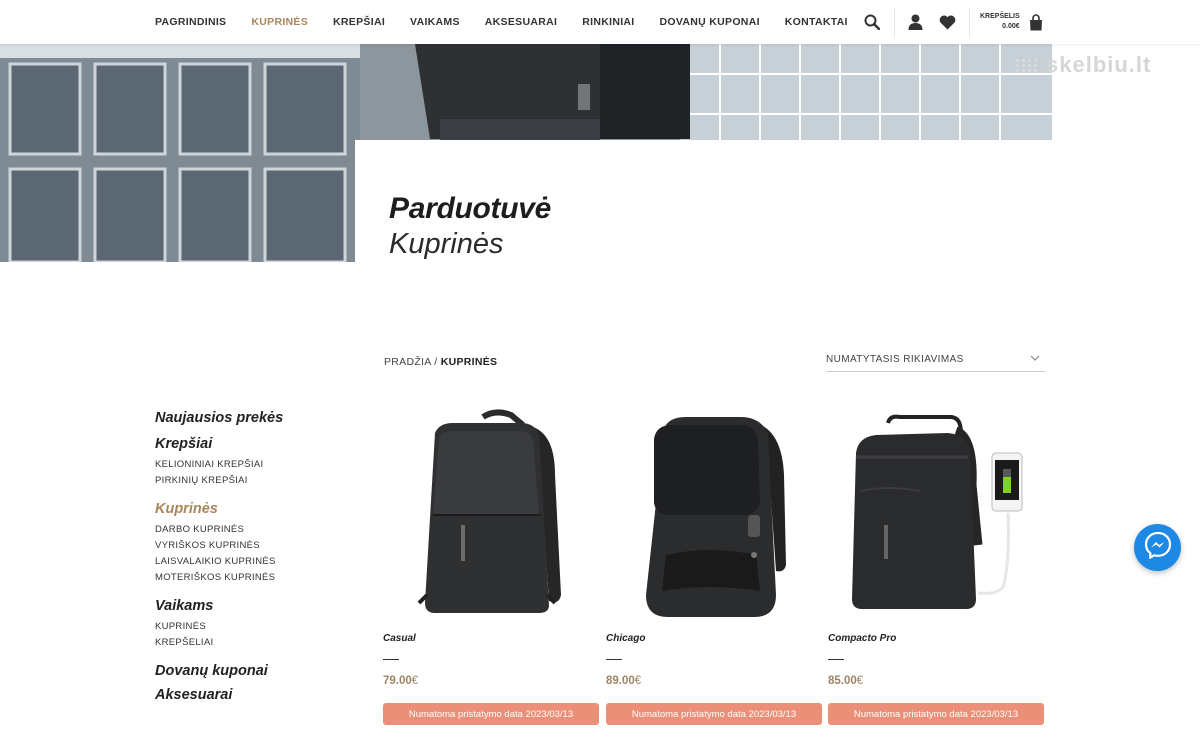 Image resolution: width=1200 pixels, height=750 pixels. I want to click on category-dovanu-kuponai: Dovanų kuponai, so click(255, 671).